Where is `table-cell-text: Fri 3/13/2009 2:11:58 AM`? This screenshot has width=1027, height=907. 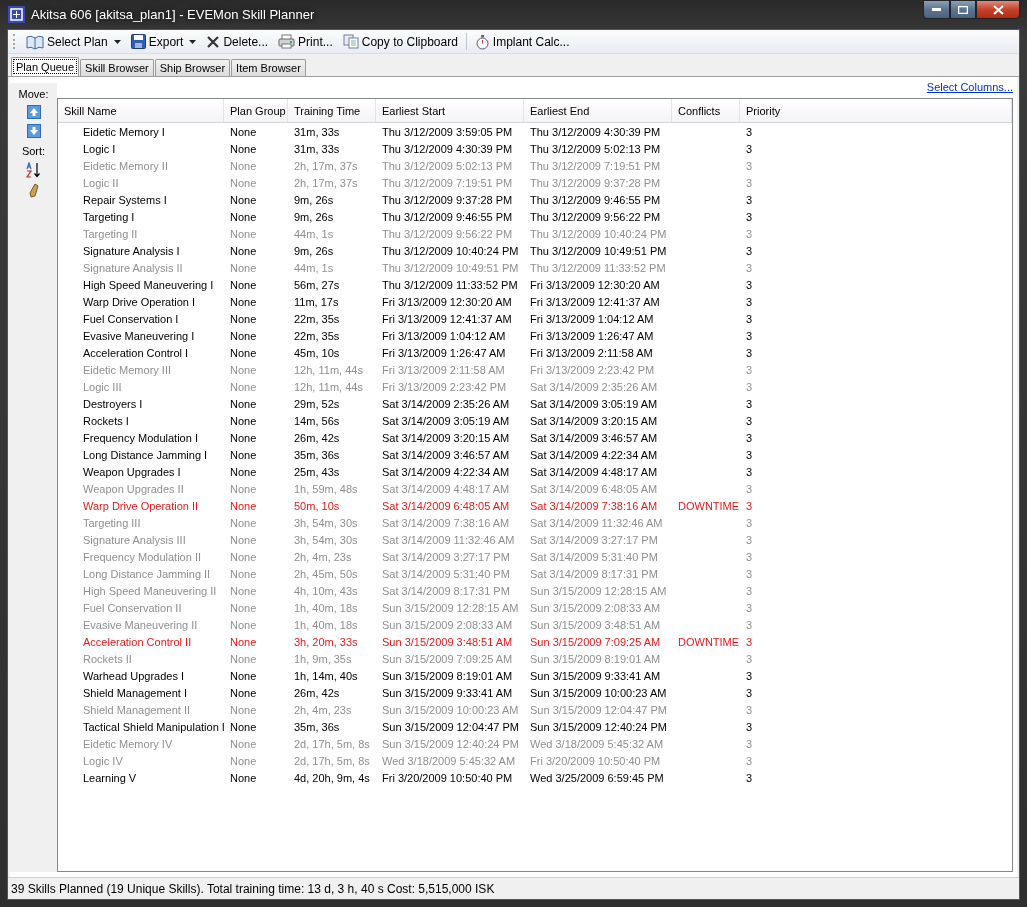 table-cell-text: Fri 3/13/2009 2:11:58 AM is located at coordinates (591, 352).